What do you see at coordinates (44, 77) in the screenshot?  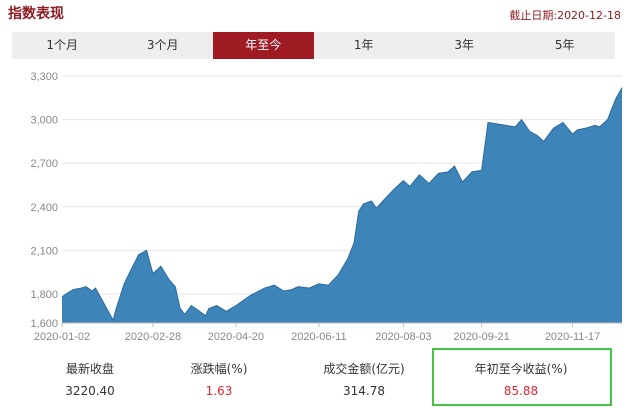 I see `y-tick-label: 3,300` at bounding box center [44, 77].